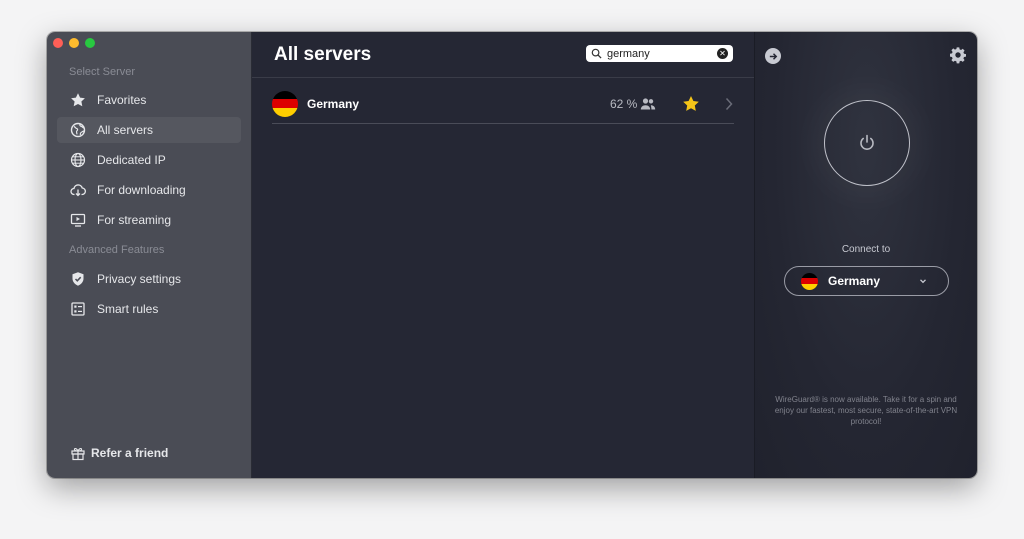 This screenshot has width=1024, height=539. What do you see at coordinates (648, 104) in the screenshot?
I see `users-icon` at bounding box center [648, 104].